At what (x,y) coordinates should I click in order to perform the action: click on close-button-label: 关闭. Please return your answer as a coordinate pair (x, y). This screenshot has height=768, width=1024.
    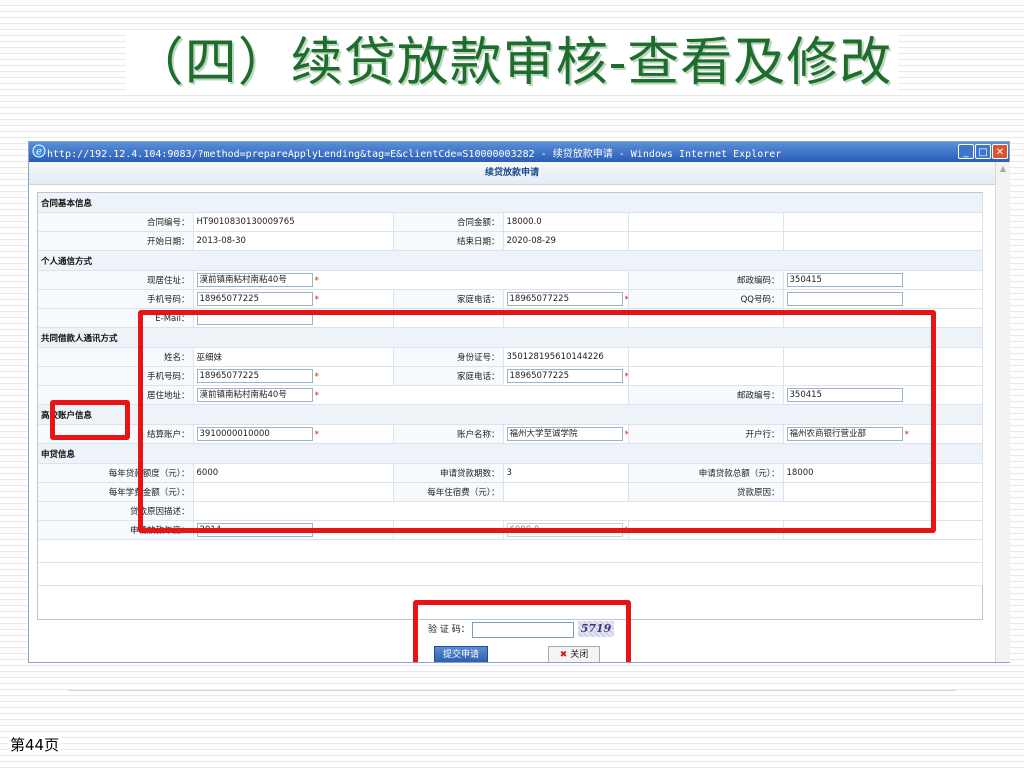
    Looking at the image, I should click on (579, 655).